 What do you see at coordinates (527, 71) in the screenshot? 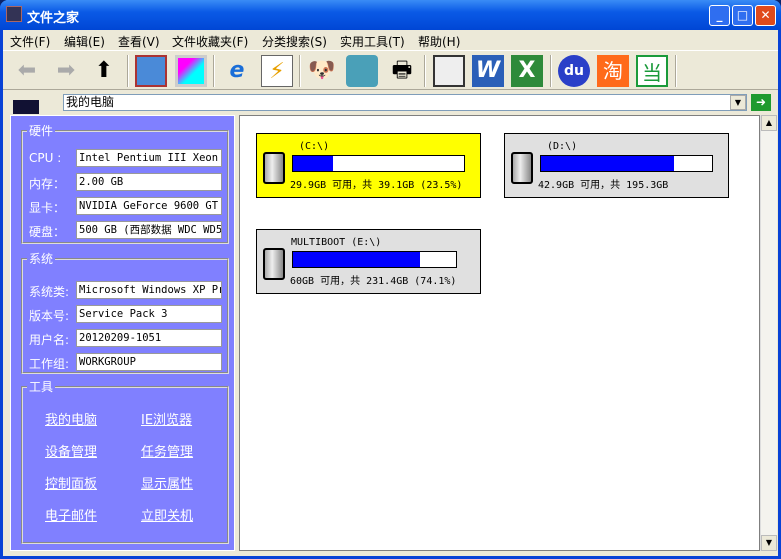
I see `excel-icon: X` at bounding box center [527, 71].